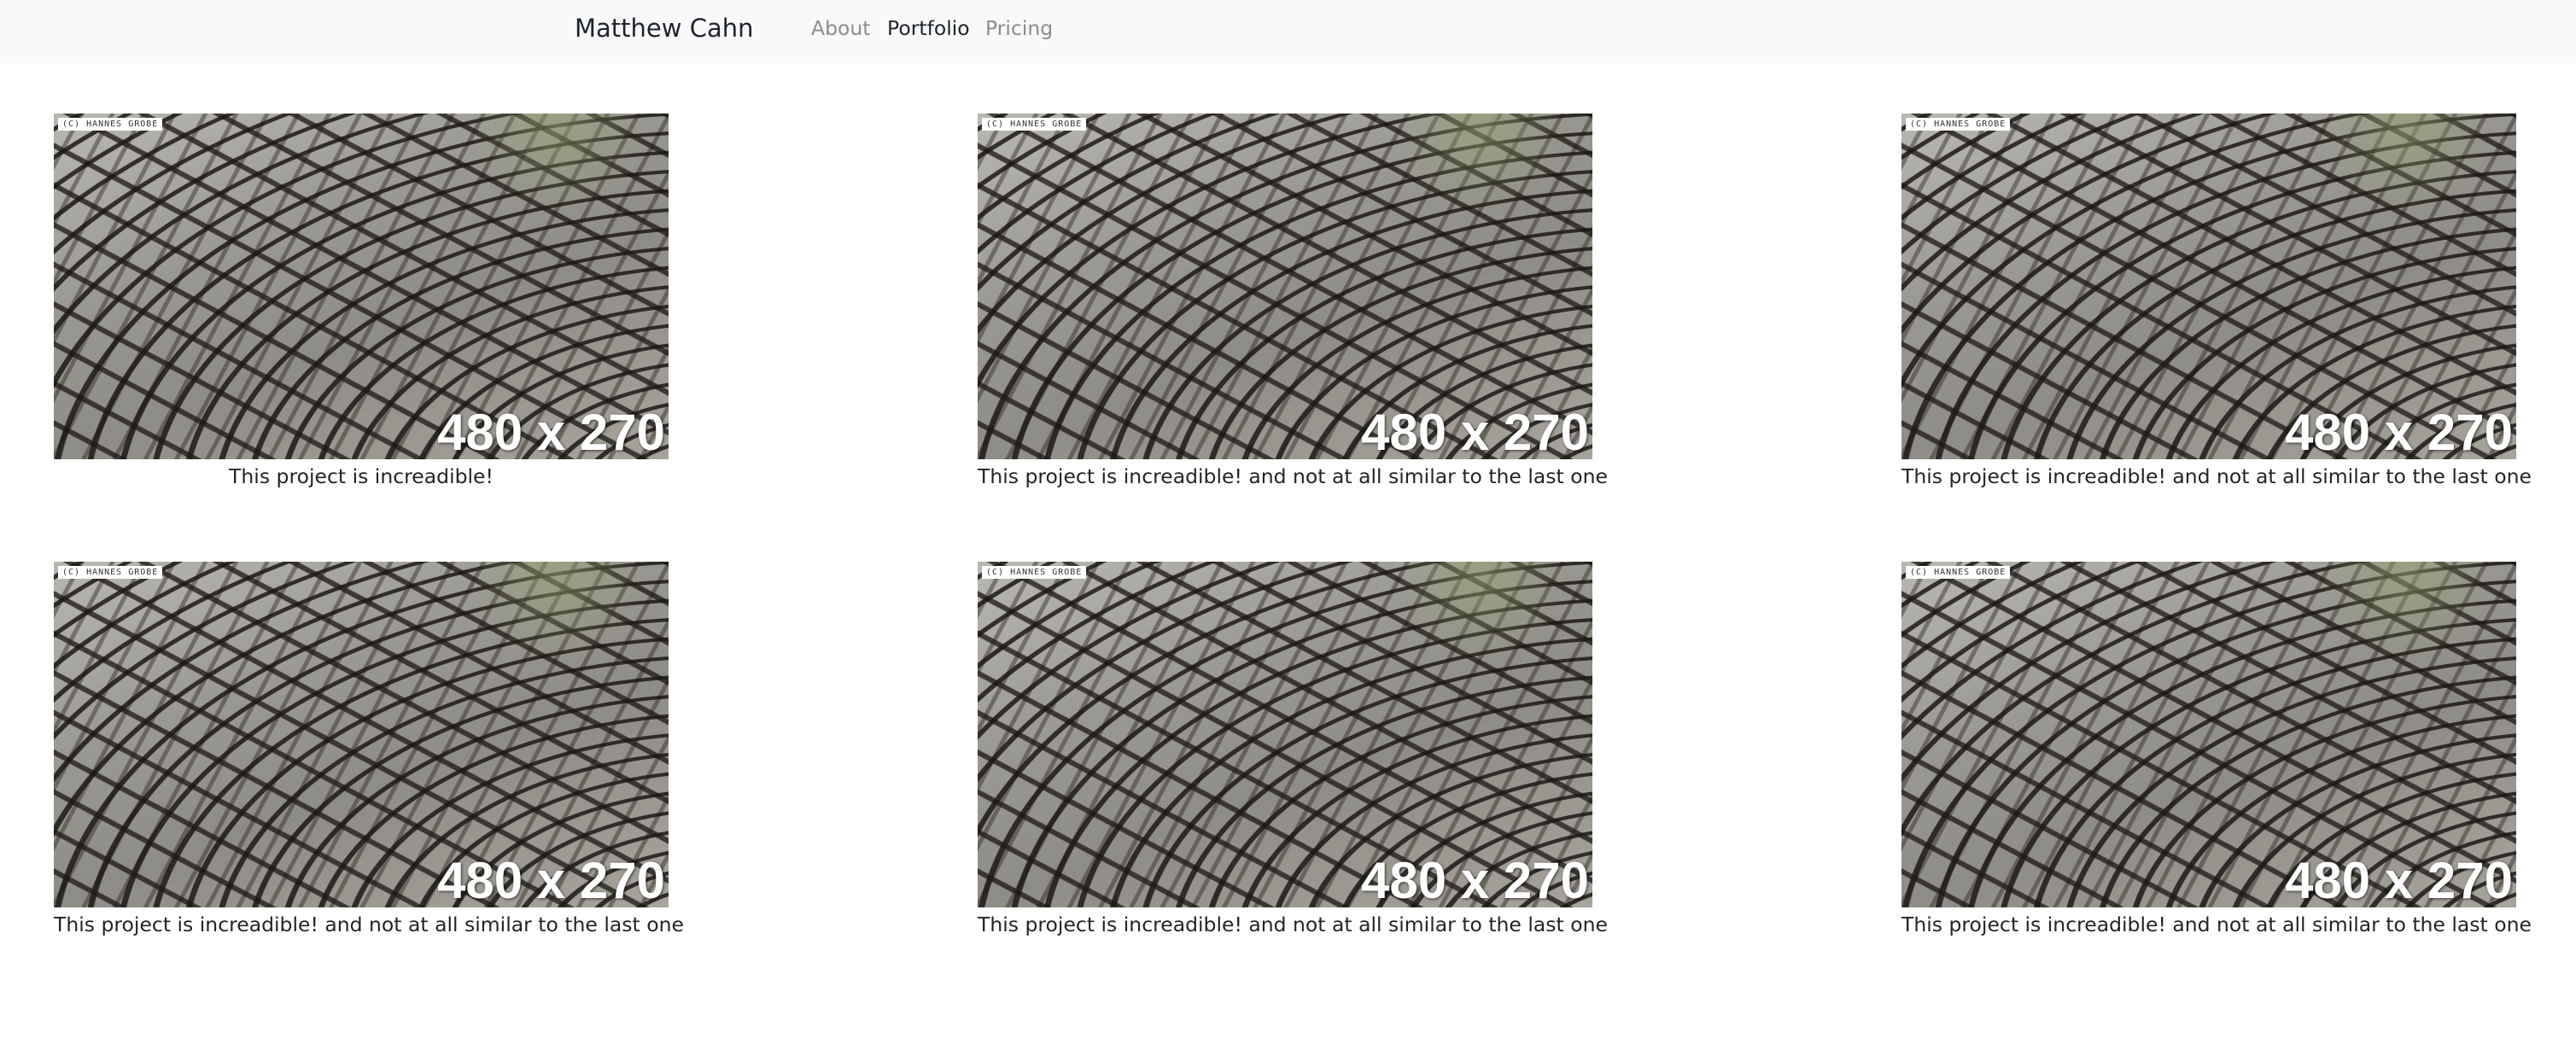 This screenshot has height=1044, width=2576. I want to click on project-caption: This project is increadible!, so click(361, 476).